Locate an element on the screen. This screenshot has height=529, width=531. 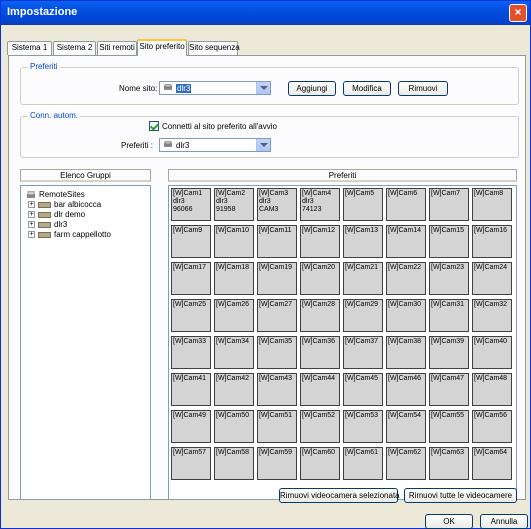
camera-slot: [W]Cam55 is located at coordinates (449, 426).